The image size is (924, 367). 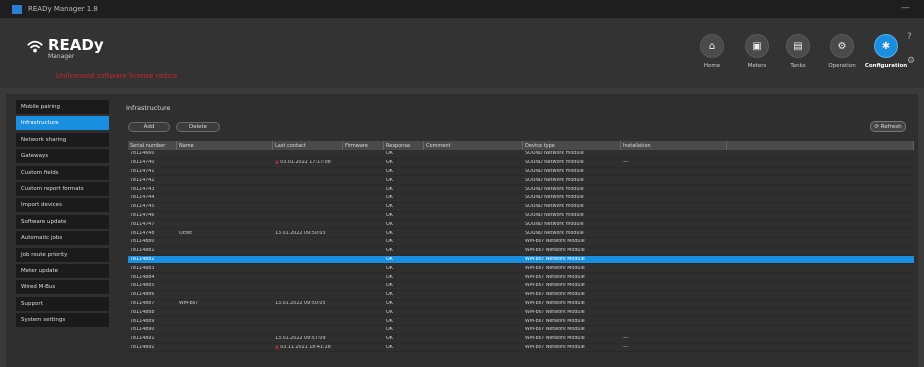 I want to click on column-header-extra, so click(x=820, y=145).